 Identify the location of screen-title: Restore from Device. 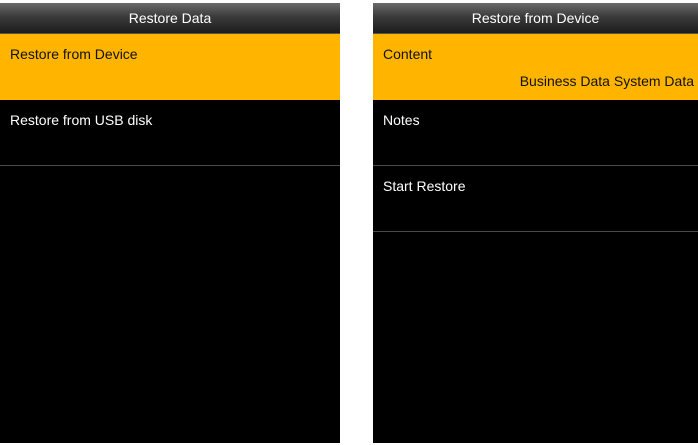
(535, 18).